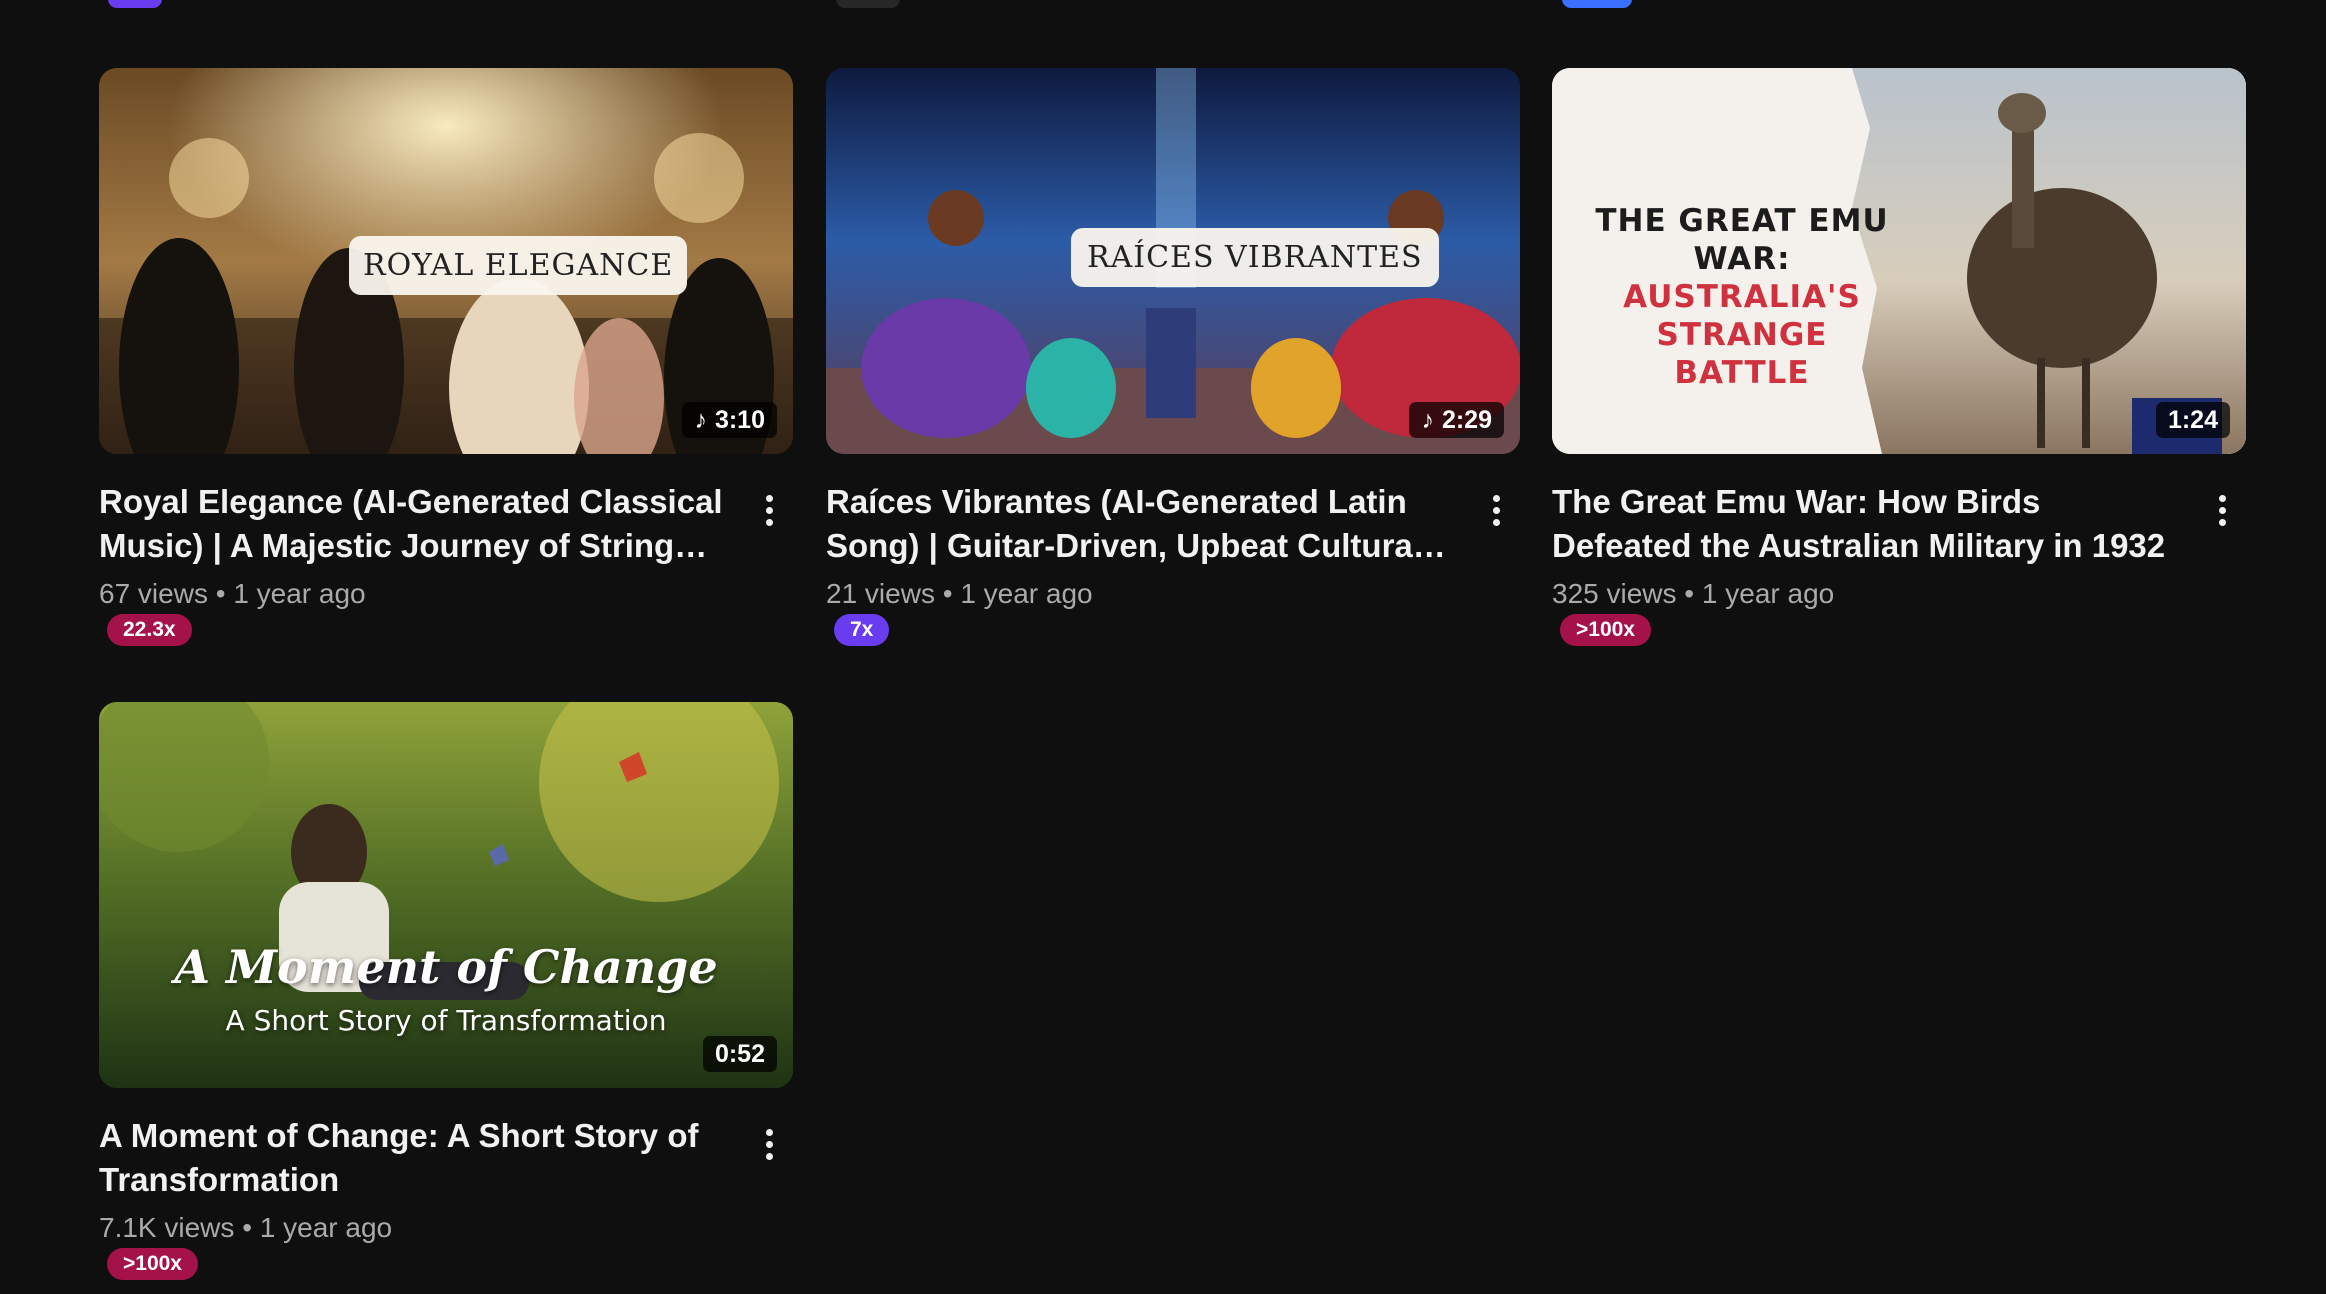  What do you see at coordinates (149, 630) in the screenshot?
I see `outlier-badge: 22.3x` at bounding box center [149, 630].